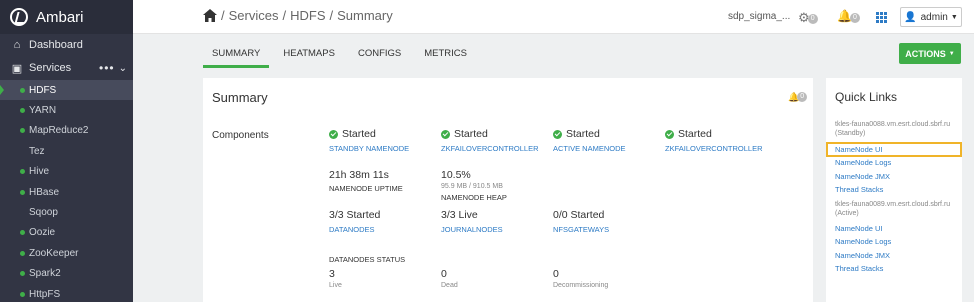 This screenshot has width=974, height=302. What do you see at coordinates (66, 131) in the screenshot?
I see `sidebar-item-mapreduce2: MapReduce2` at bounding box center [66, 131].